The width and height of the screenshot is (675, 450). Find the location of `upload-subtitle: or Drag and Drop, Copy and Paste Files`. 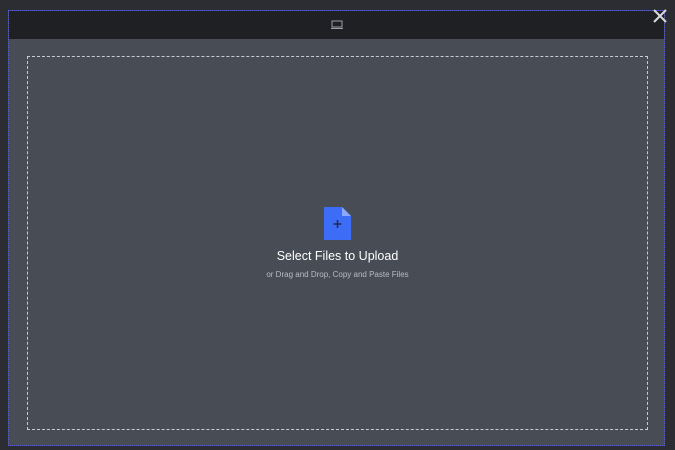

upload-subtitle: or Drag and Drop, Copy and Paste Files is located at coordinates (337, 274).